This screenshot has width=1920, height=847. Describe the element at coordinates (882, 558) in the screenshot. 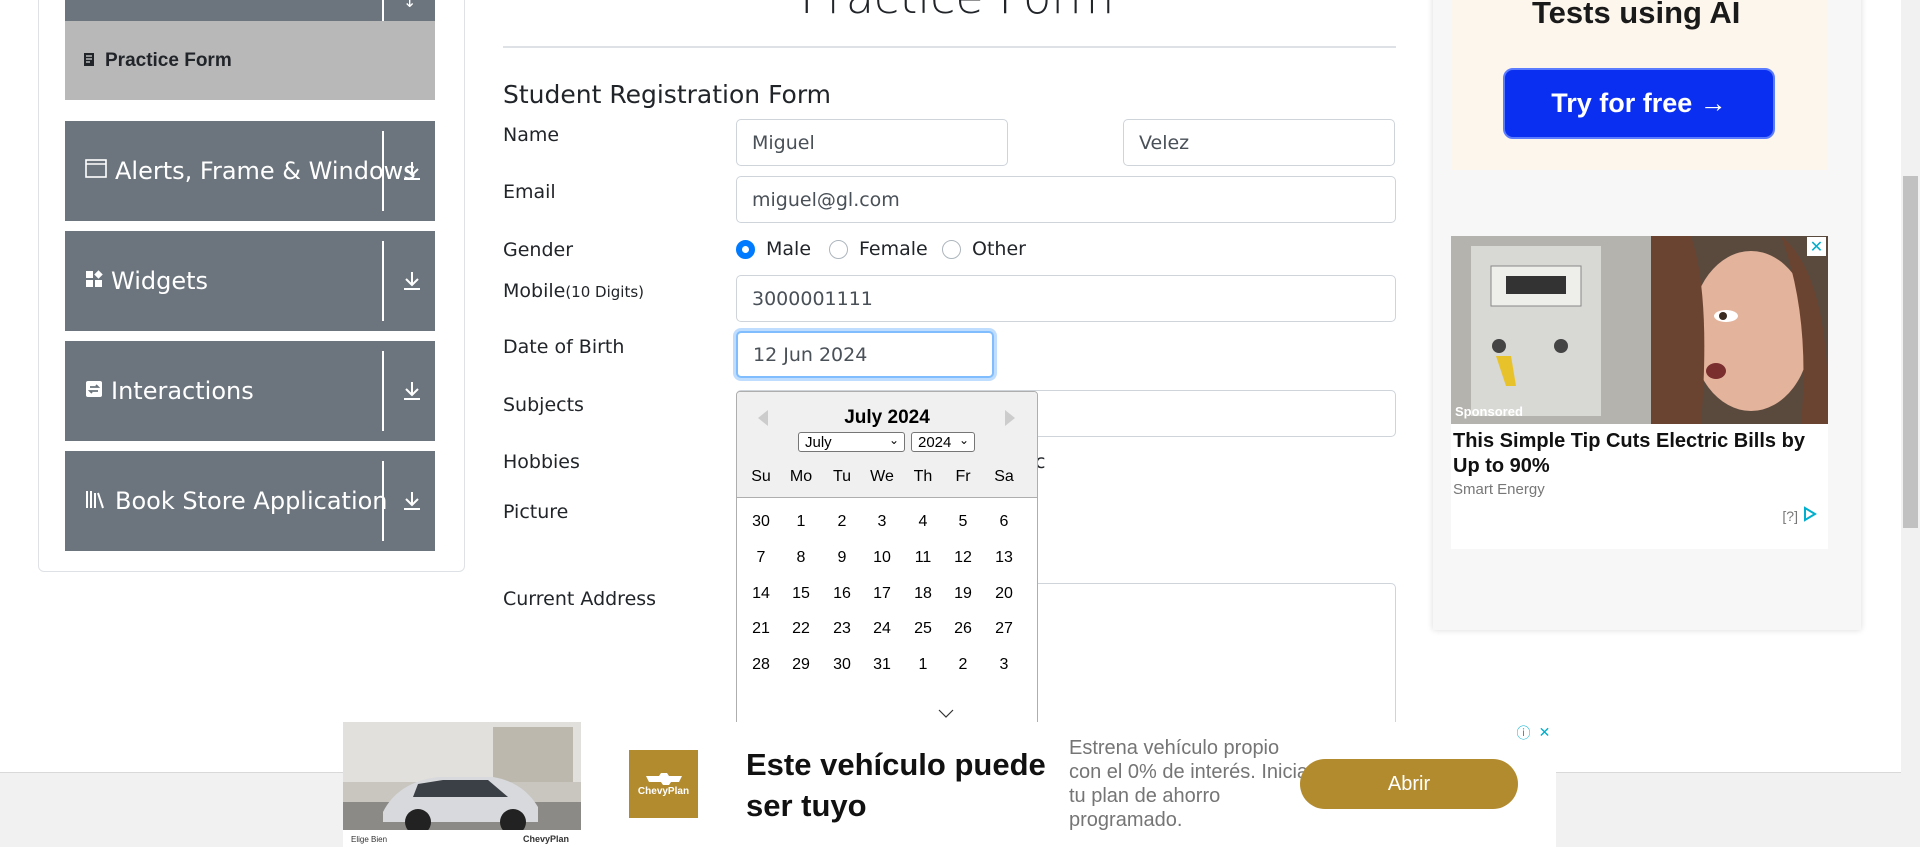

I see `calendar-day: 10` at that location.